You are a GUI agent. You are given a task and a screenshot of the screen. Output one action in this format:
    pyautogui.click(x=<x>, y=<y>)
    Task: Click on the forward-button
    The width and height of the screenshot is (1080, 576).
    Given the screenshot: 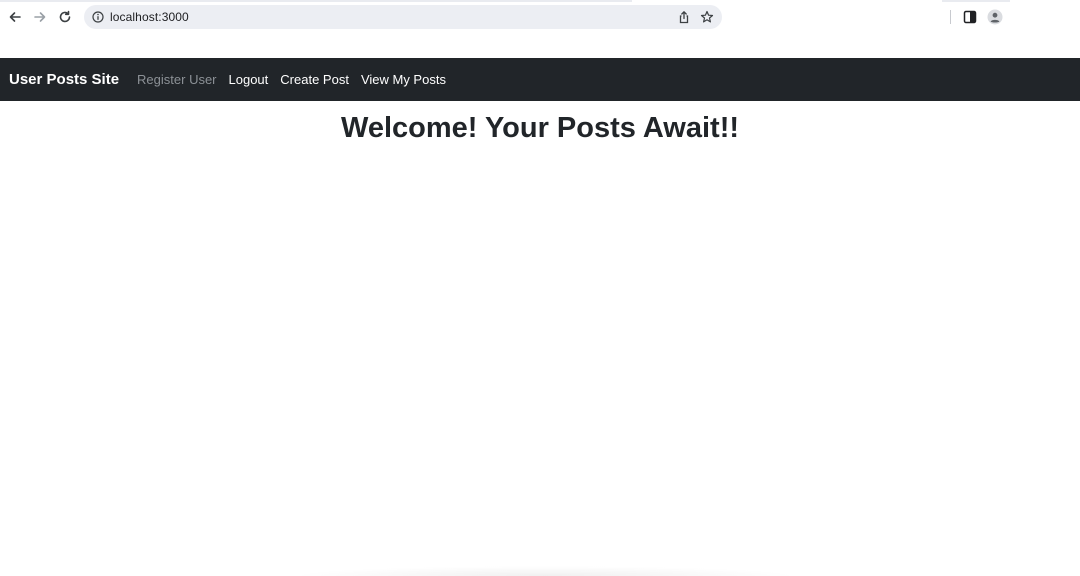 What is the action you would take?
    pyautogui.click(x=40, y=17)
    